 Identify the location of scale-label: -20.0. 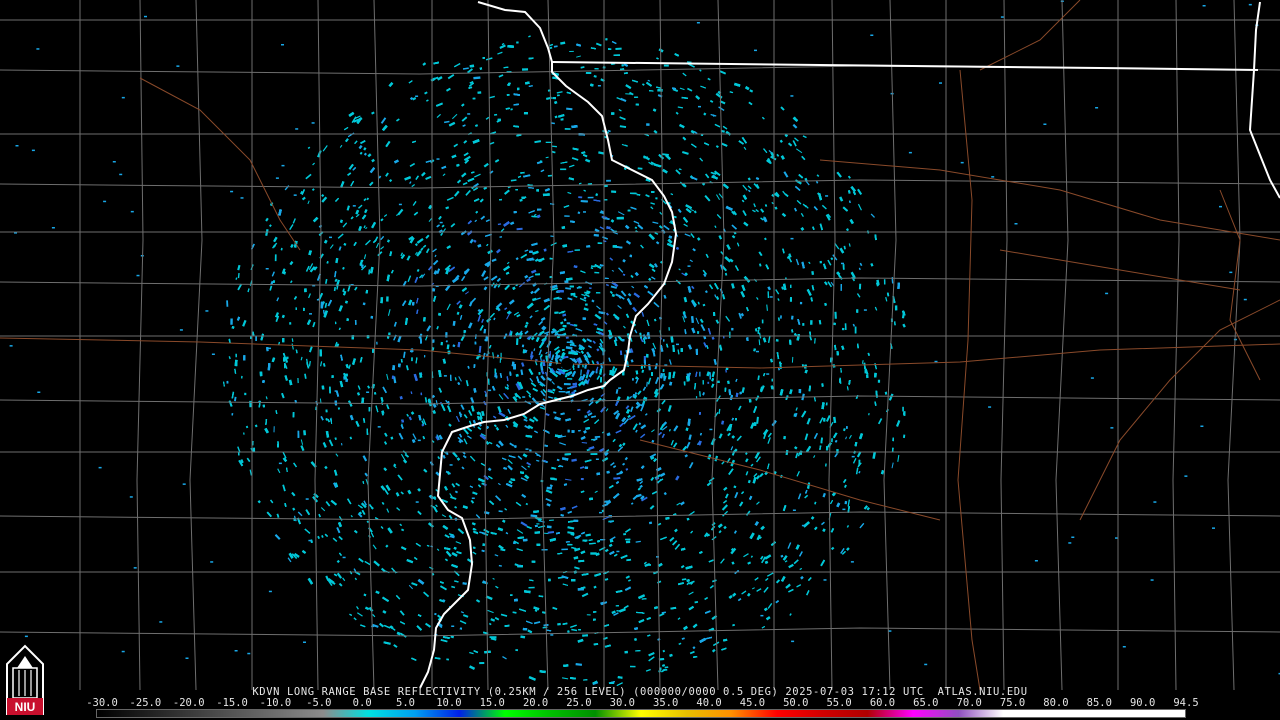
(188, 703).